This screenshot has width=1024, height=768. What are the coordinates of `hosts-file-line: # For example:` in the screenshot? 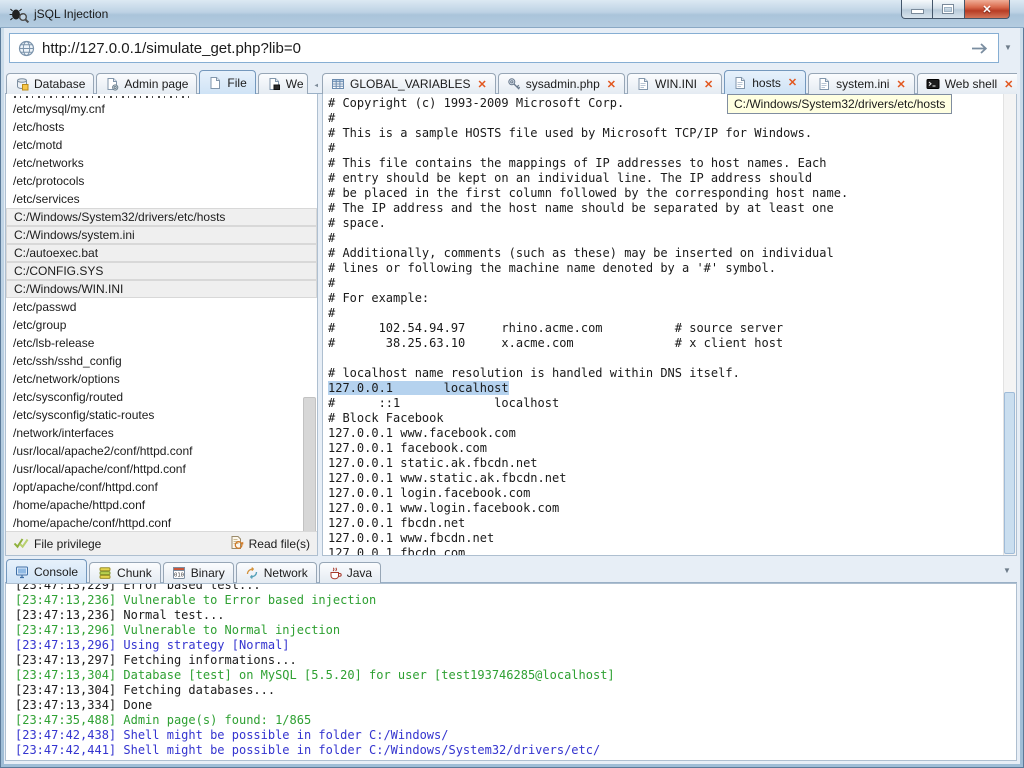 It's located at (379, 298).